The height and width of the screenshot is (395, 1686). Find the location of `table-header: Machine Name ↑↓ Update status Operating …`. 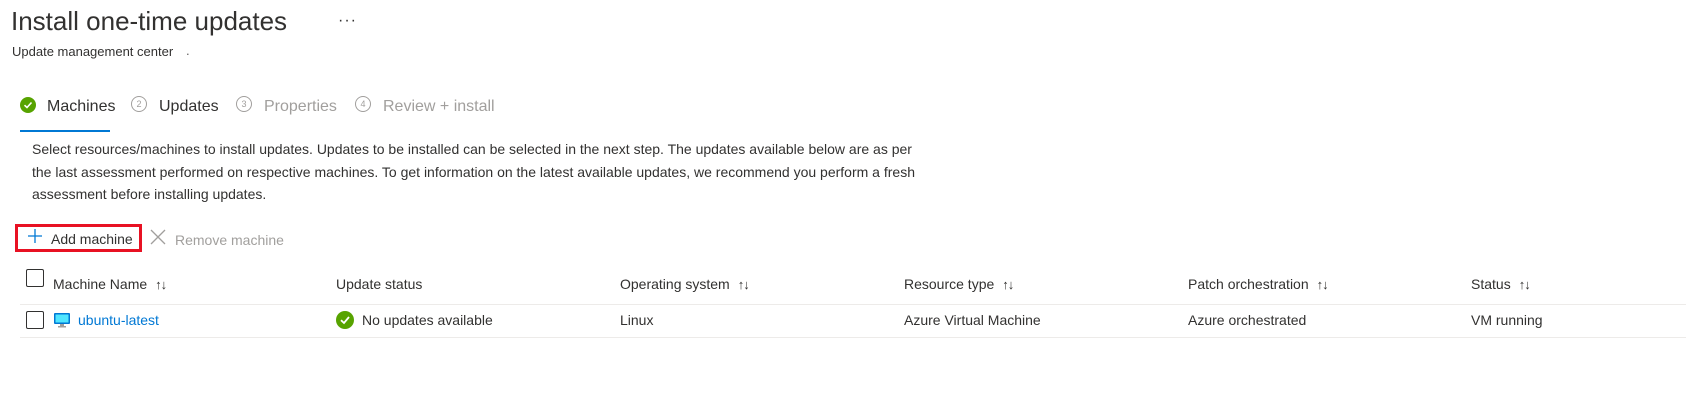

table-header: Machine Name ↑↓ Update status Operating … is located at coordinates (853, 286).